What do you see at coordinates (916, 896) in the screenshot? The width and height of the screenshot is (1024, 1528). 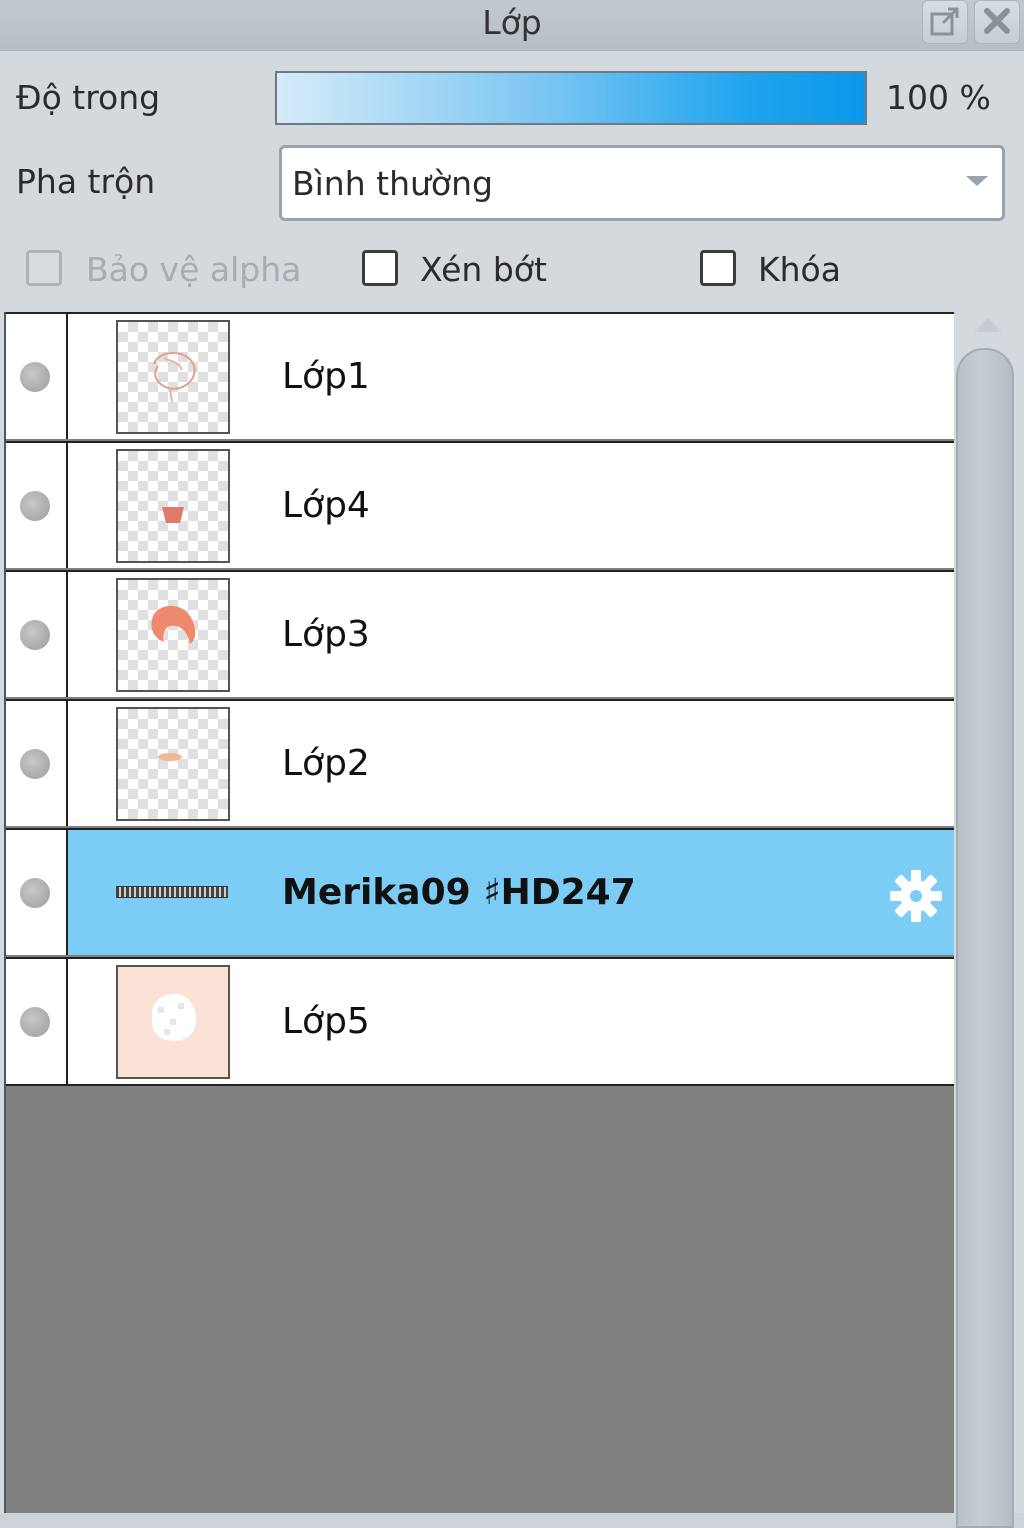 I see `gear-icon` at bounding box center [916, 896].